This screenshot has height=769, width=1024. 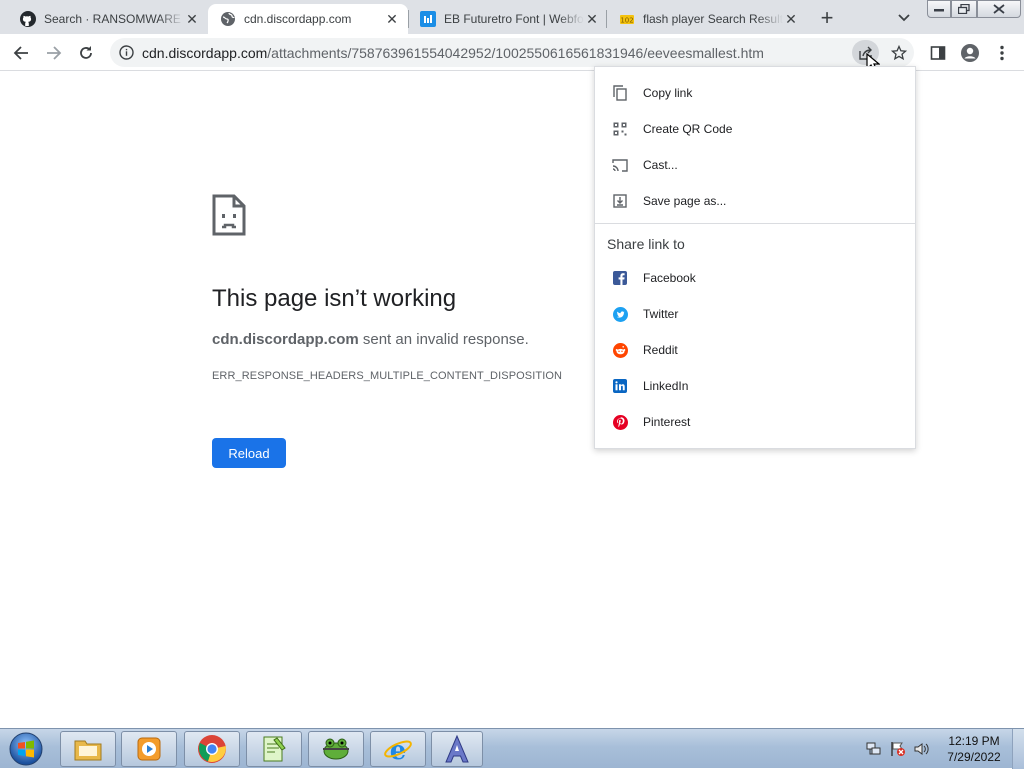 I want to click on error-desc-text: sent an invalid response., so click(x=443, y=339).